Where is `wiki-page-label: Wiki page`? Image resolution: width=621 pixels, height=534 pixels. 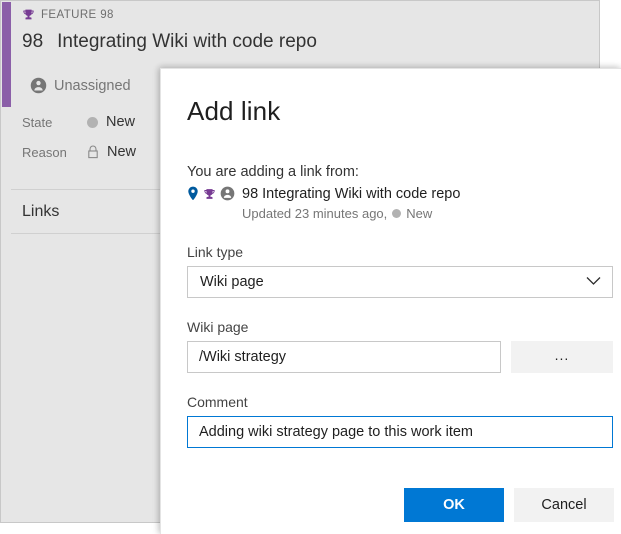
wiki-page-label: Wiki page is located at coordinates (218, 327).